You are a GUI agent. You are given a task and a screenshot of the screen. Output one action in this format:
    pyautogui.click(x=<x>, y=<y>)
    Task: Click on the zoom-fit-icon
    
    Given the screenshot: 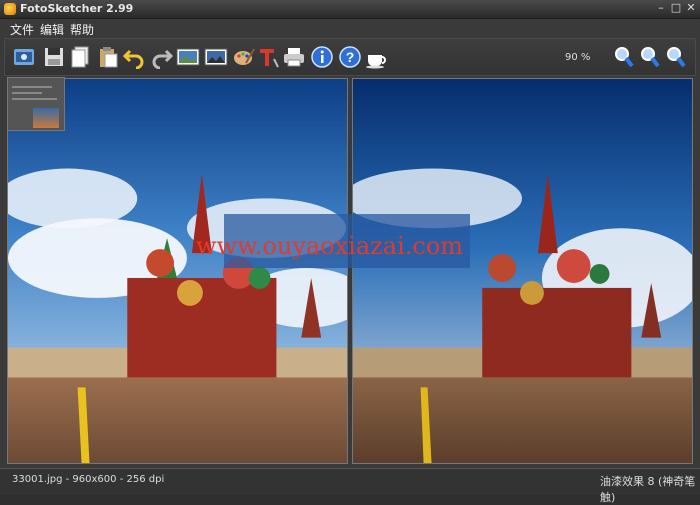 What is the action you would take?
    pyautogui.click(x=650, y=57)
    